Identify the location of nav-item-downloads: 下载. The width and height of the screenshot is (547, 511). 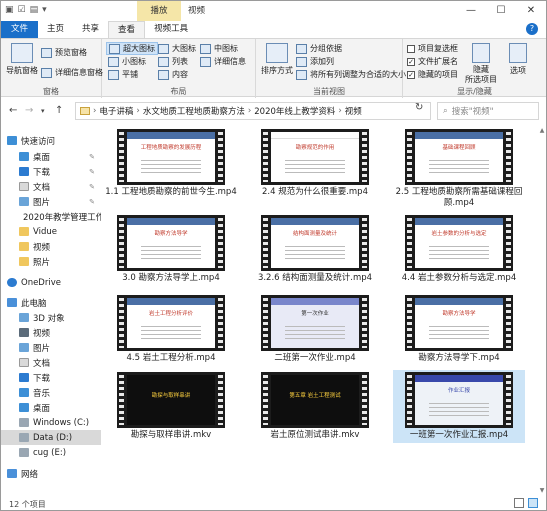
(51, 377).